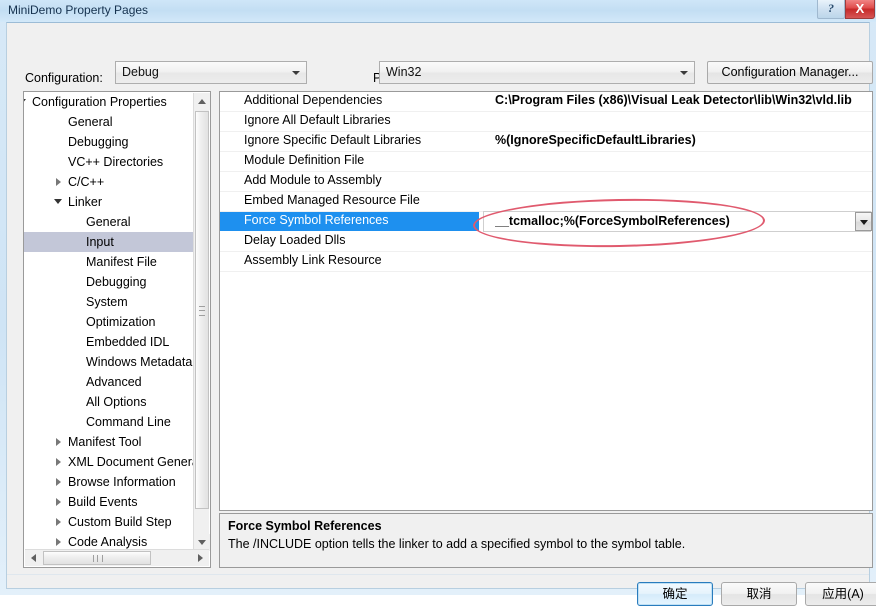 Image resolution: width=876 pixels, height=606 pixels. What do you see at coordinates (333, 140) in the screenshot?
I see `property-name: Ignore Specific Default Libraries` at bounding box center [333, 140].